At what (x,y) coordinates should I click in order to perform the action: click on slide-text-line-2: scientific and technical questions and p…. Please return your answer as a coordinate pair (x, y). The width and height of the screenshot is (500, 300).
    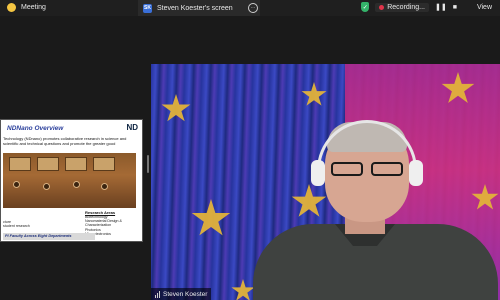
    Looking at the image, I should click on (59, 143).